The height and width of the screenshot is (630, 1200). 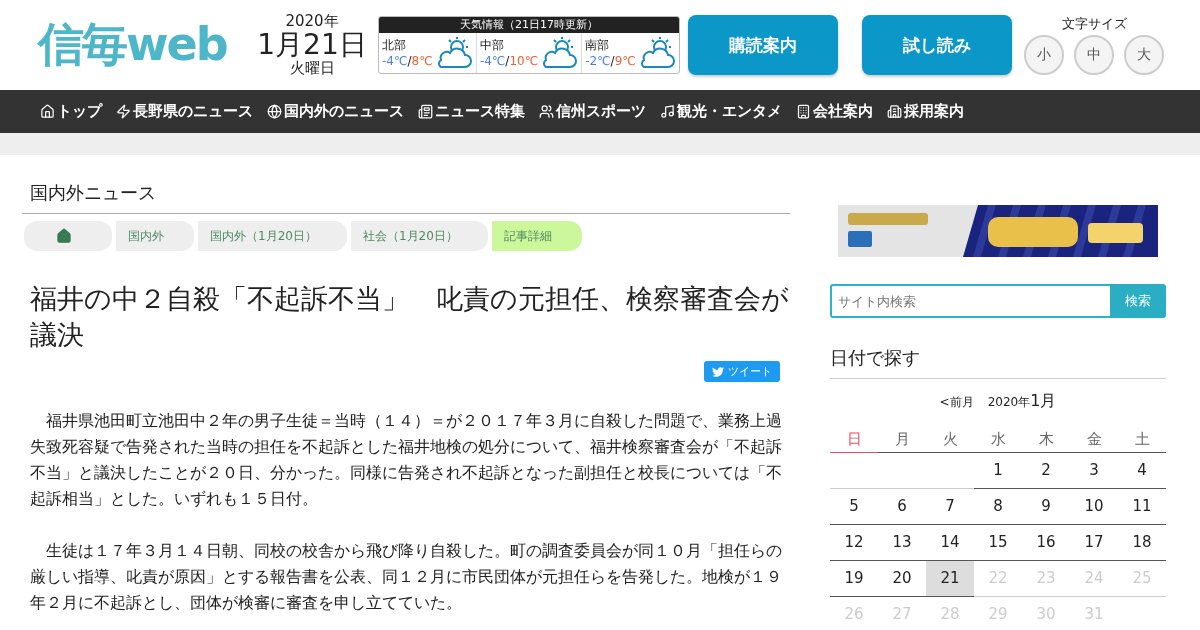 What do you see at coordinates (610, 61) in the screenshot?
I see `temperature-text: -2℃/9℃` at bounding box center [610, 61].